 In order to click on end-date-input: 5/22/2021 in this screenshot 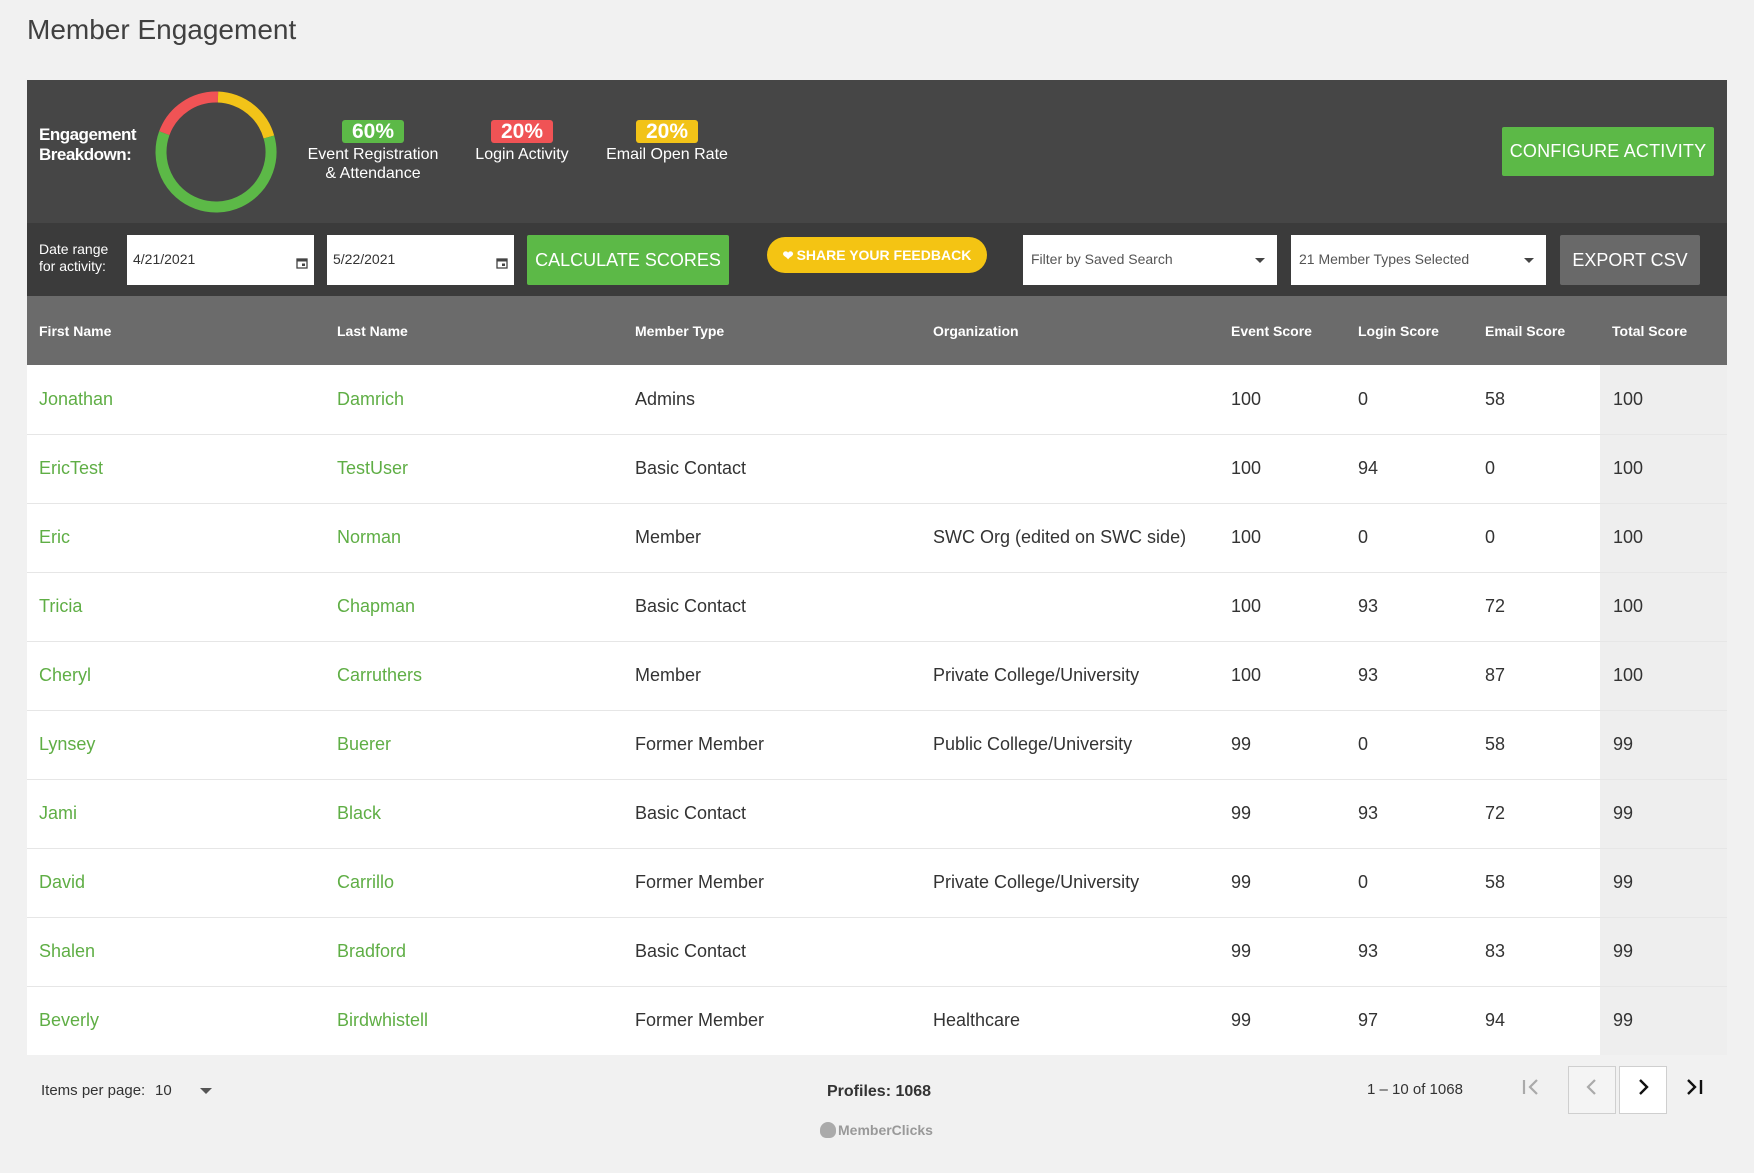, I will do `click(420, 260)`.